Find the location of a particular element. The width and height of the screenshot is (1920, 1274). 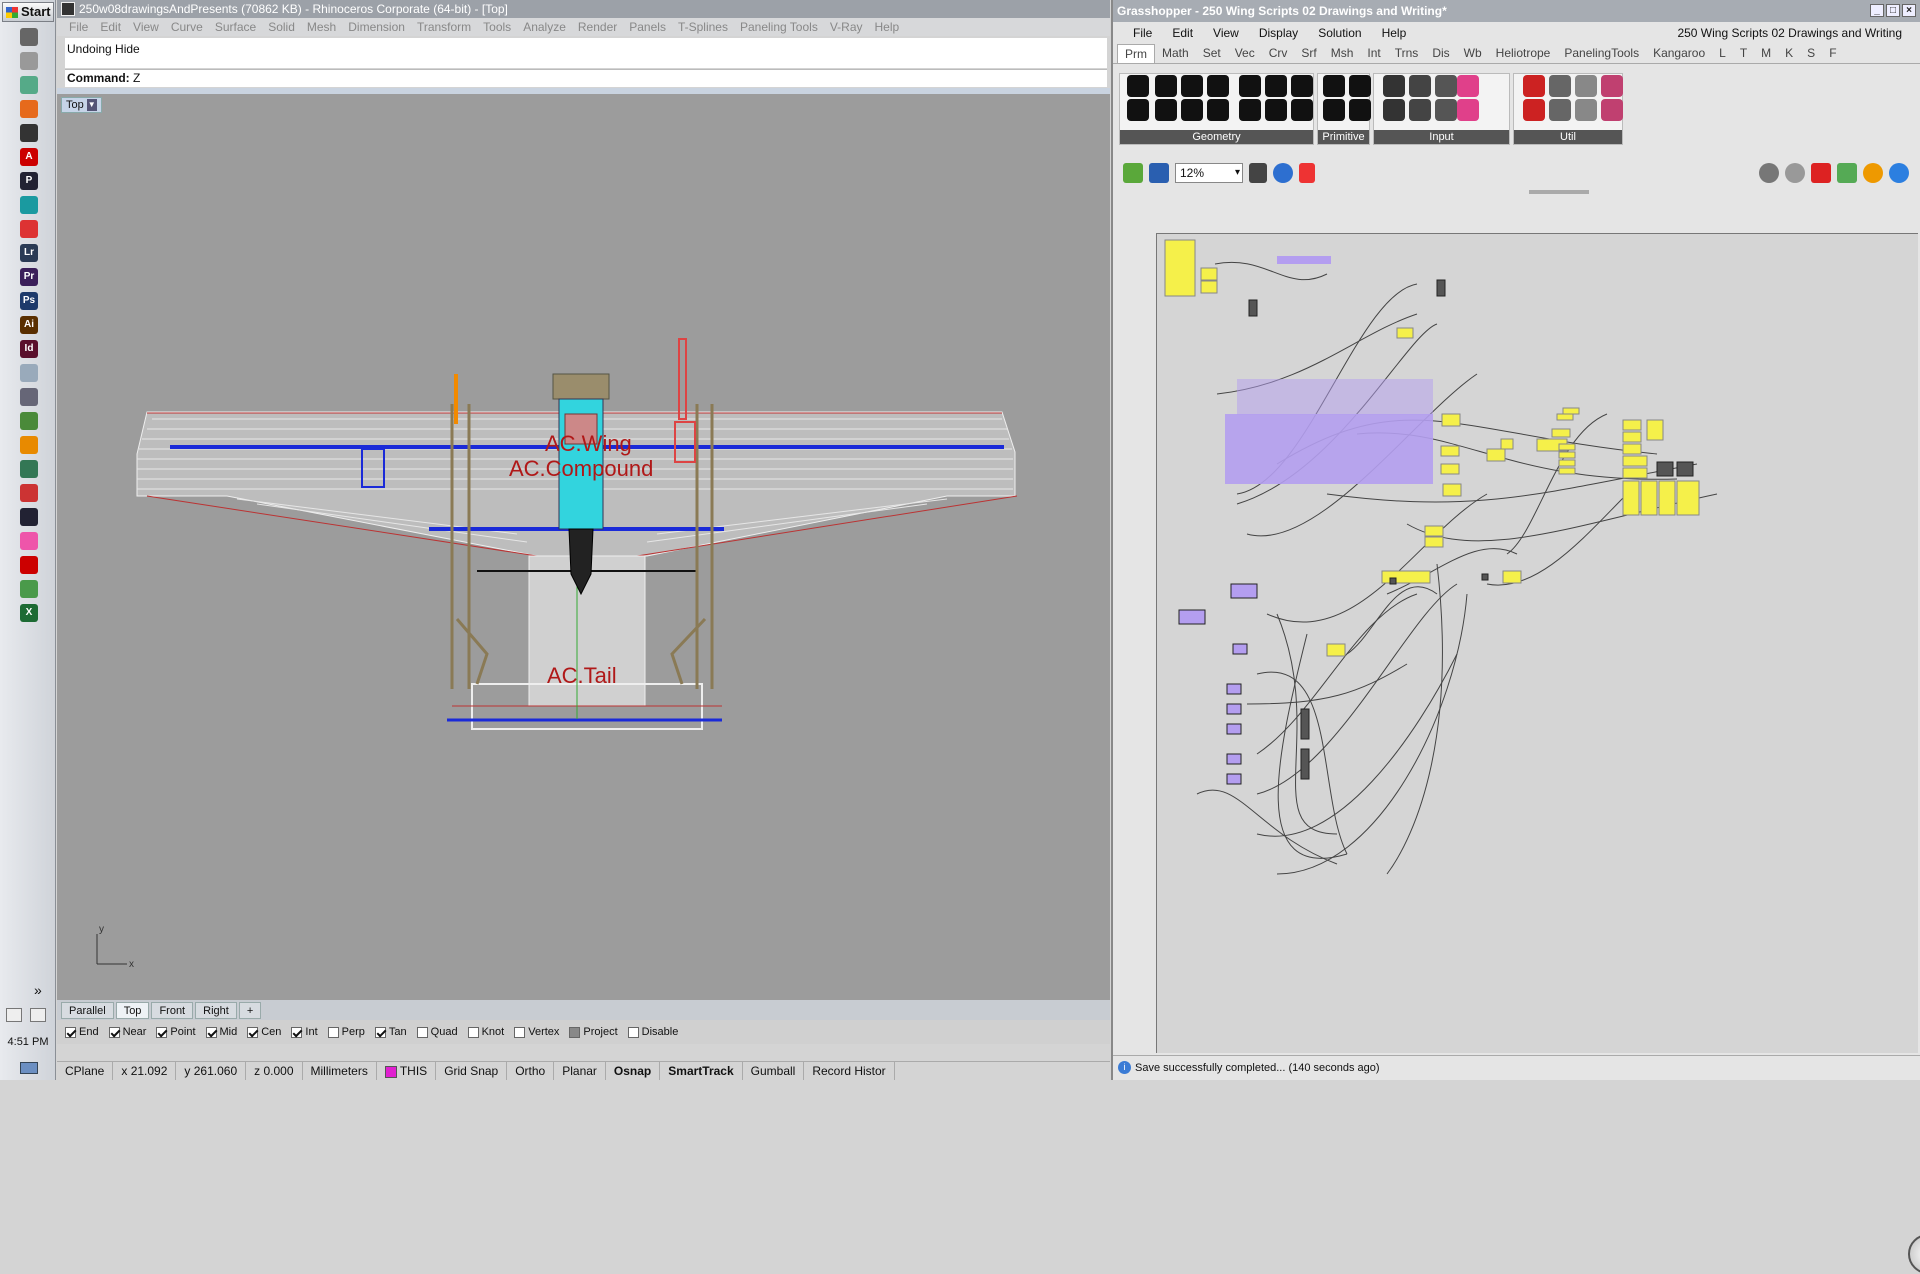

chevron-more-icon: » is located at coordinates (38, 990).